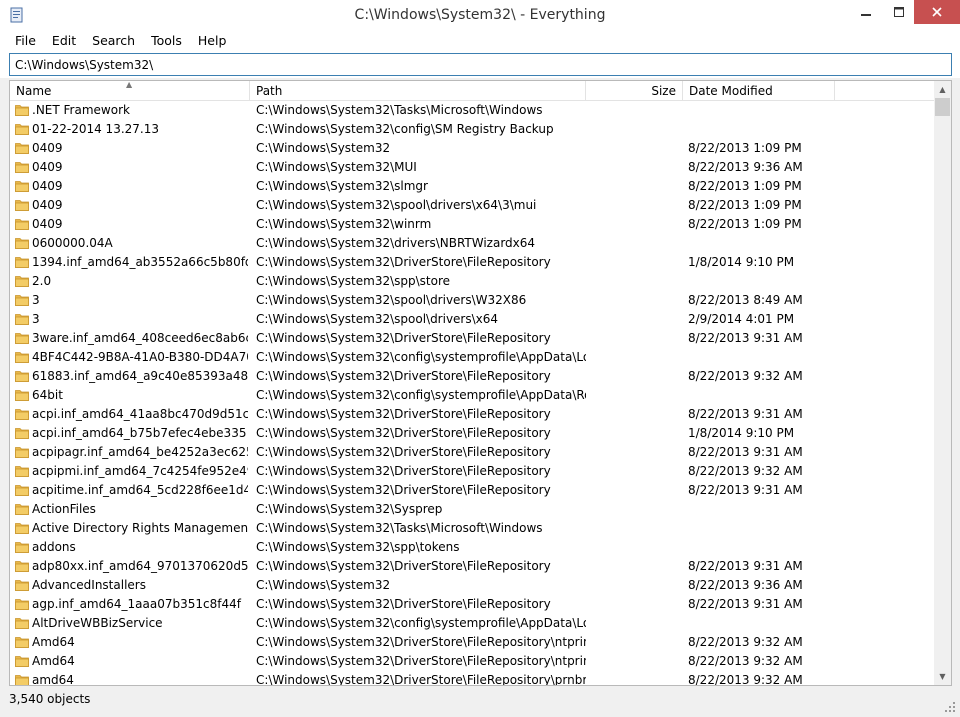  Describe the element at coordinates (472, 547) in the screenshot. I see `table-row: addons C:\Windows\System32\spp\tokens` at that location.